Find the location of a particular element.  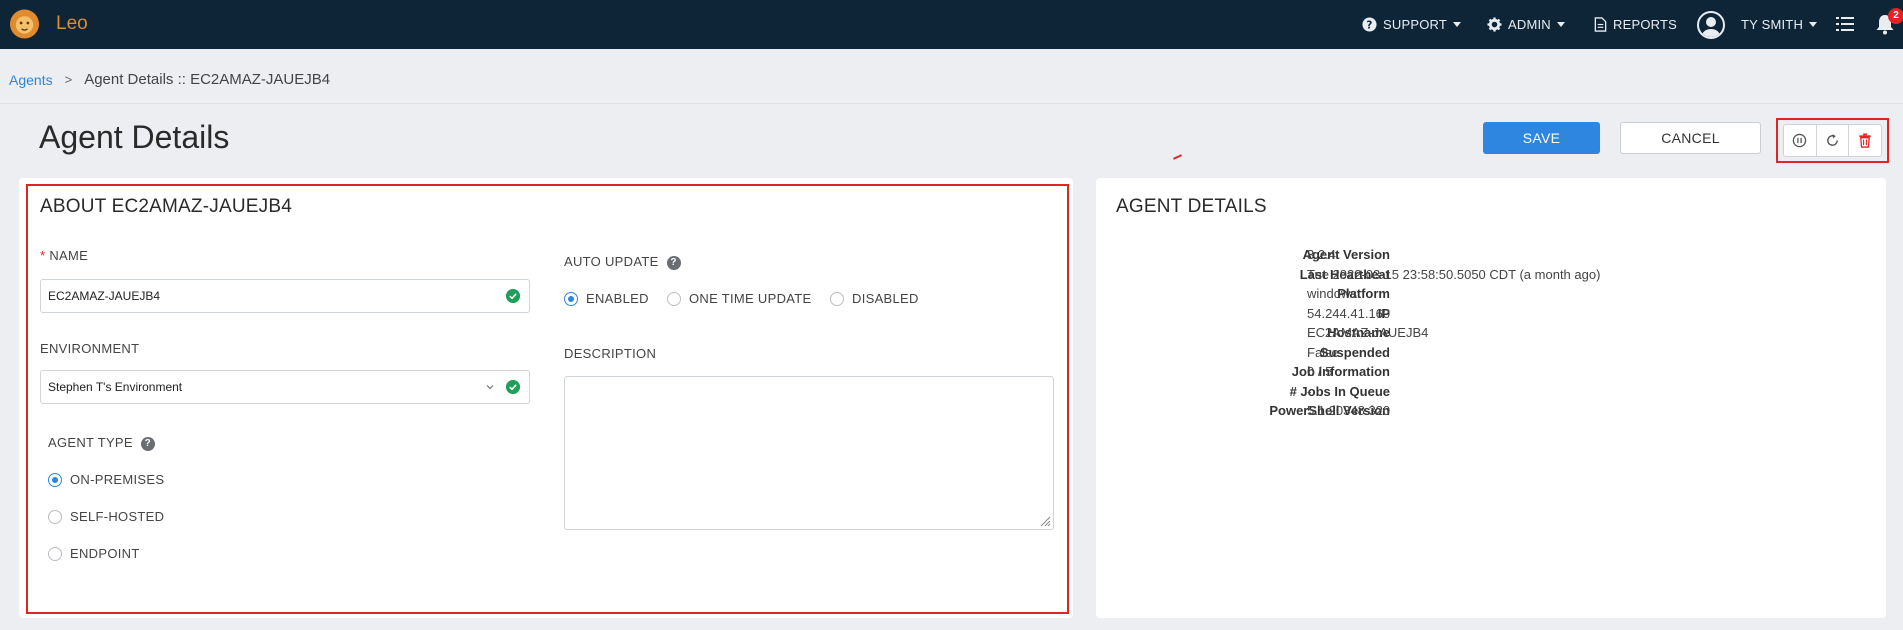

document-icon is located at coordinates (1600, 24).